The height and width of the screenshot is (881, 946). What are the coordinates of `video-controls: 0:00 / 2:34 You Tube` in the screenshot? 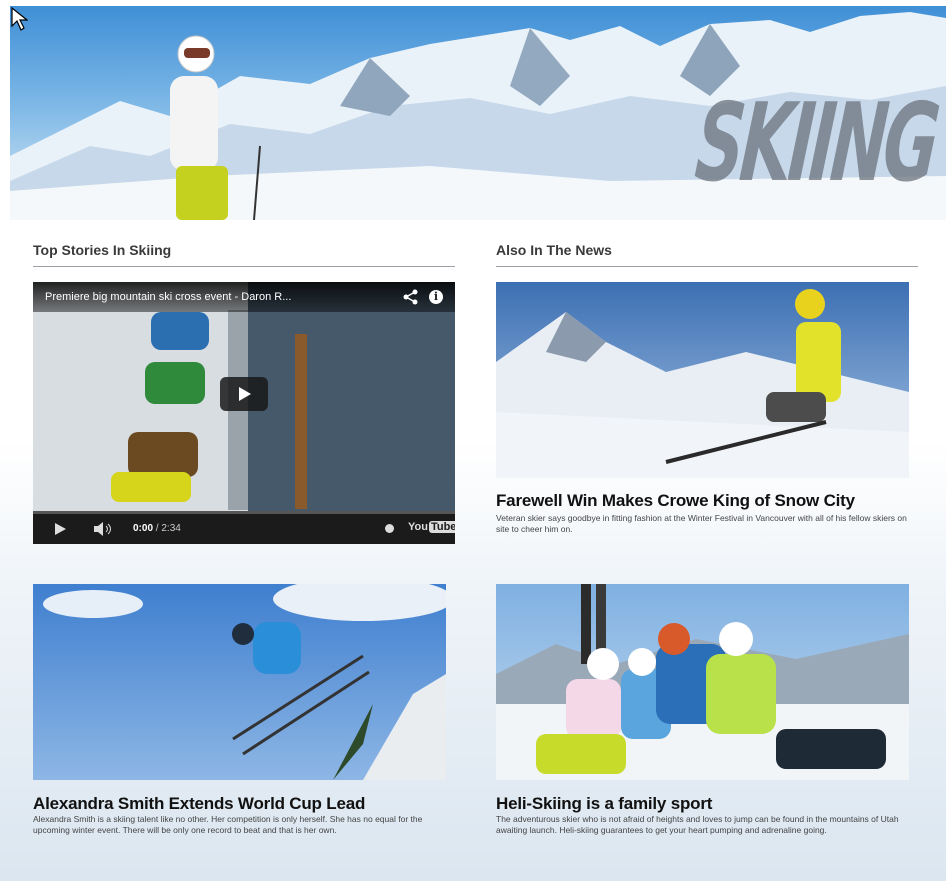 It's located at (244, 529).